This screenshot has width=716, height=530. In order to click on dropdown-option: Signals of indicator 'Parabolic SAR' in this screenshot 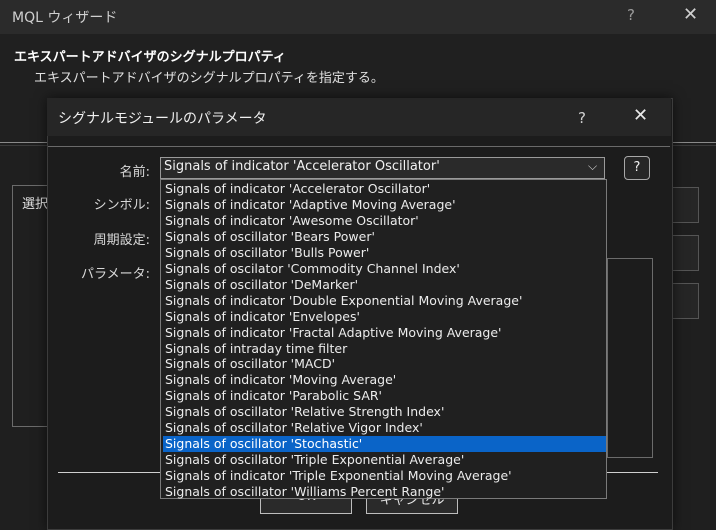, I will do `click(384, 396)`.